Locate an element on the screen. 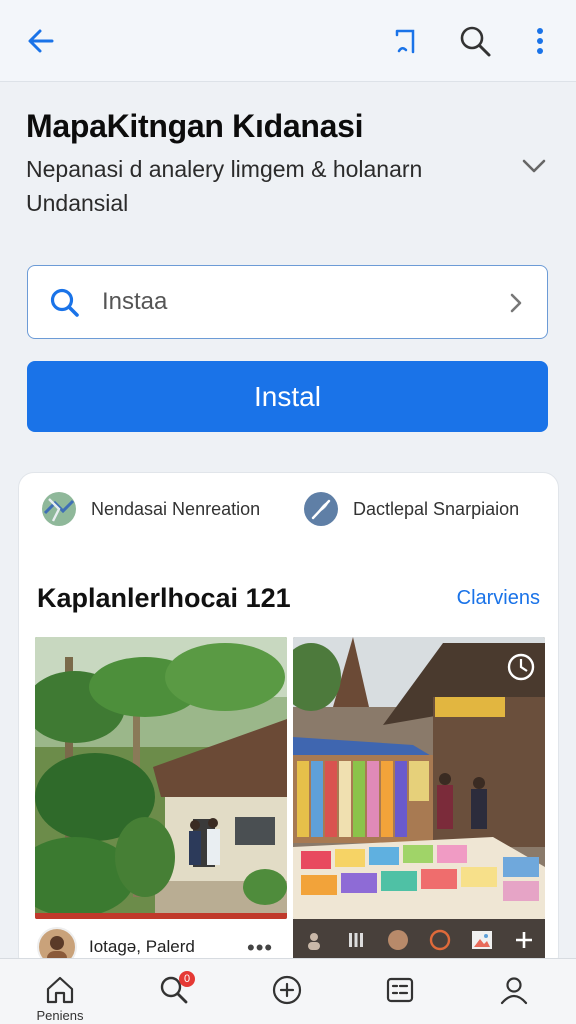 The width and height of the screenshot is (576, 1024). nav-home-label: Peniens is located at coordinates (60, 1015).